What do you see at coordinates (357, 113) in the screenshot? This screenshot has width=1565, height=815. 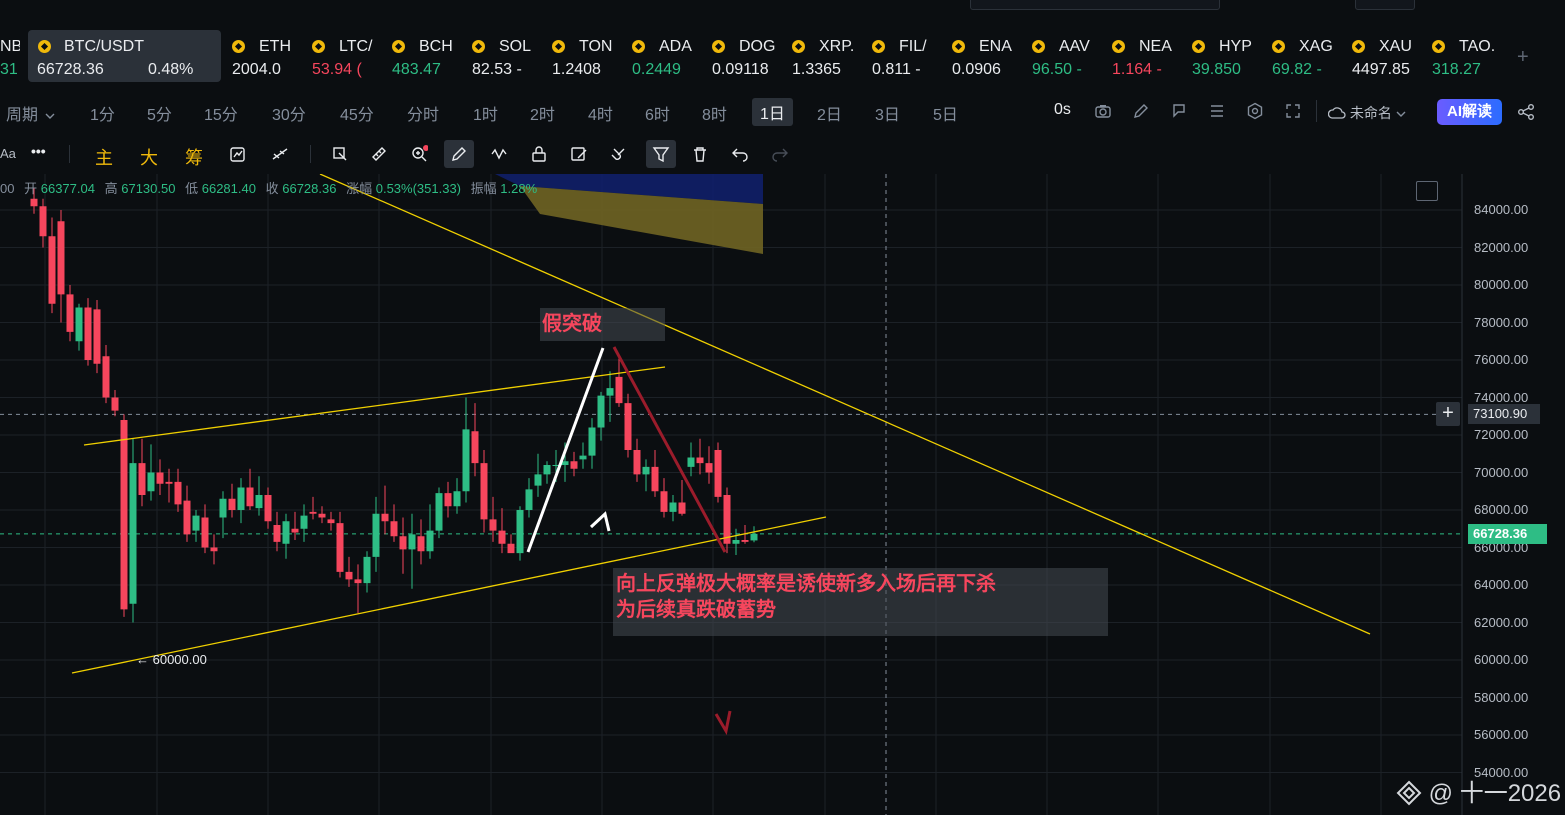 I see `timeframe-4: 45分` at bounding box center [357, 113].